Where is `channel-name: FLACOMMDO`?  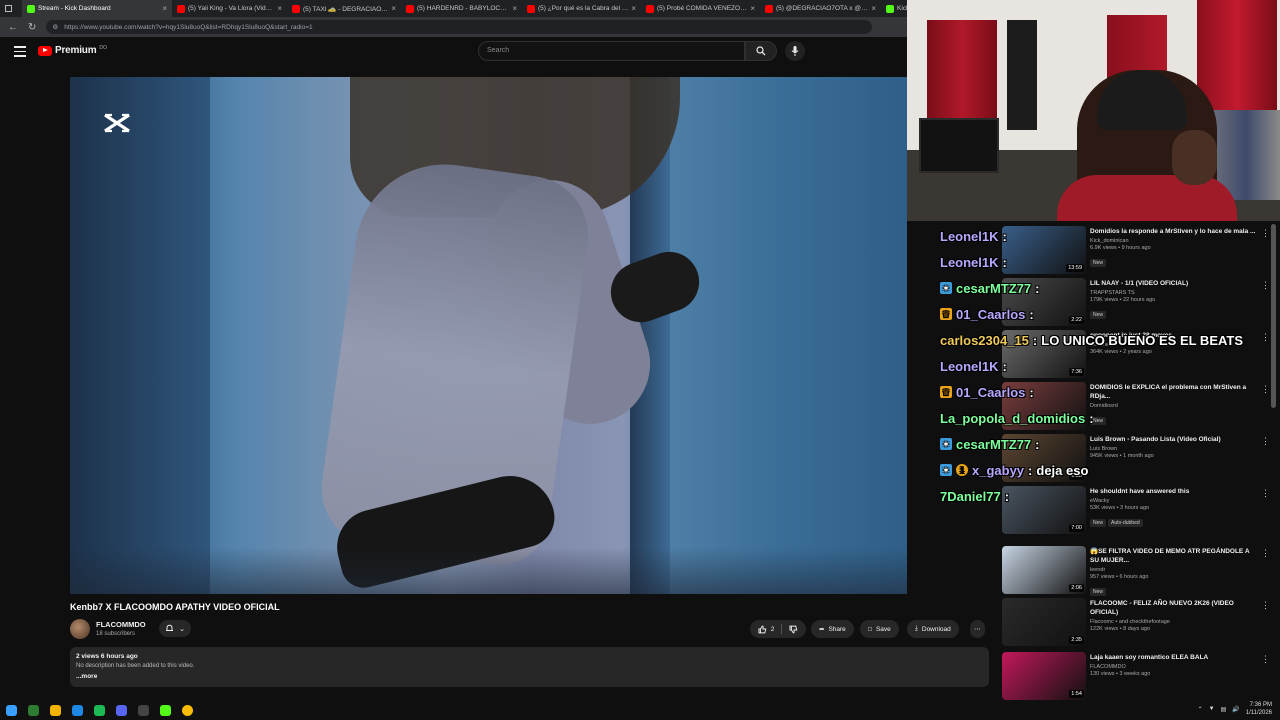
channel-name: FLACOMMDO is located at coordinates (121, 624).